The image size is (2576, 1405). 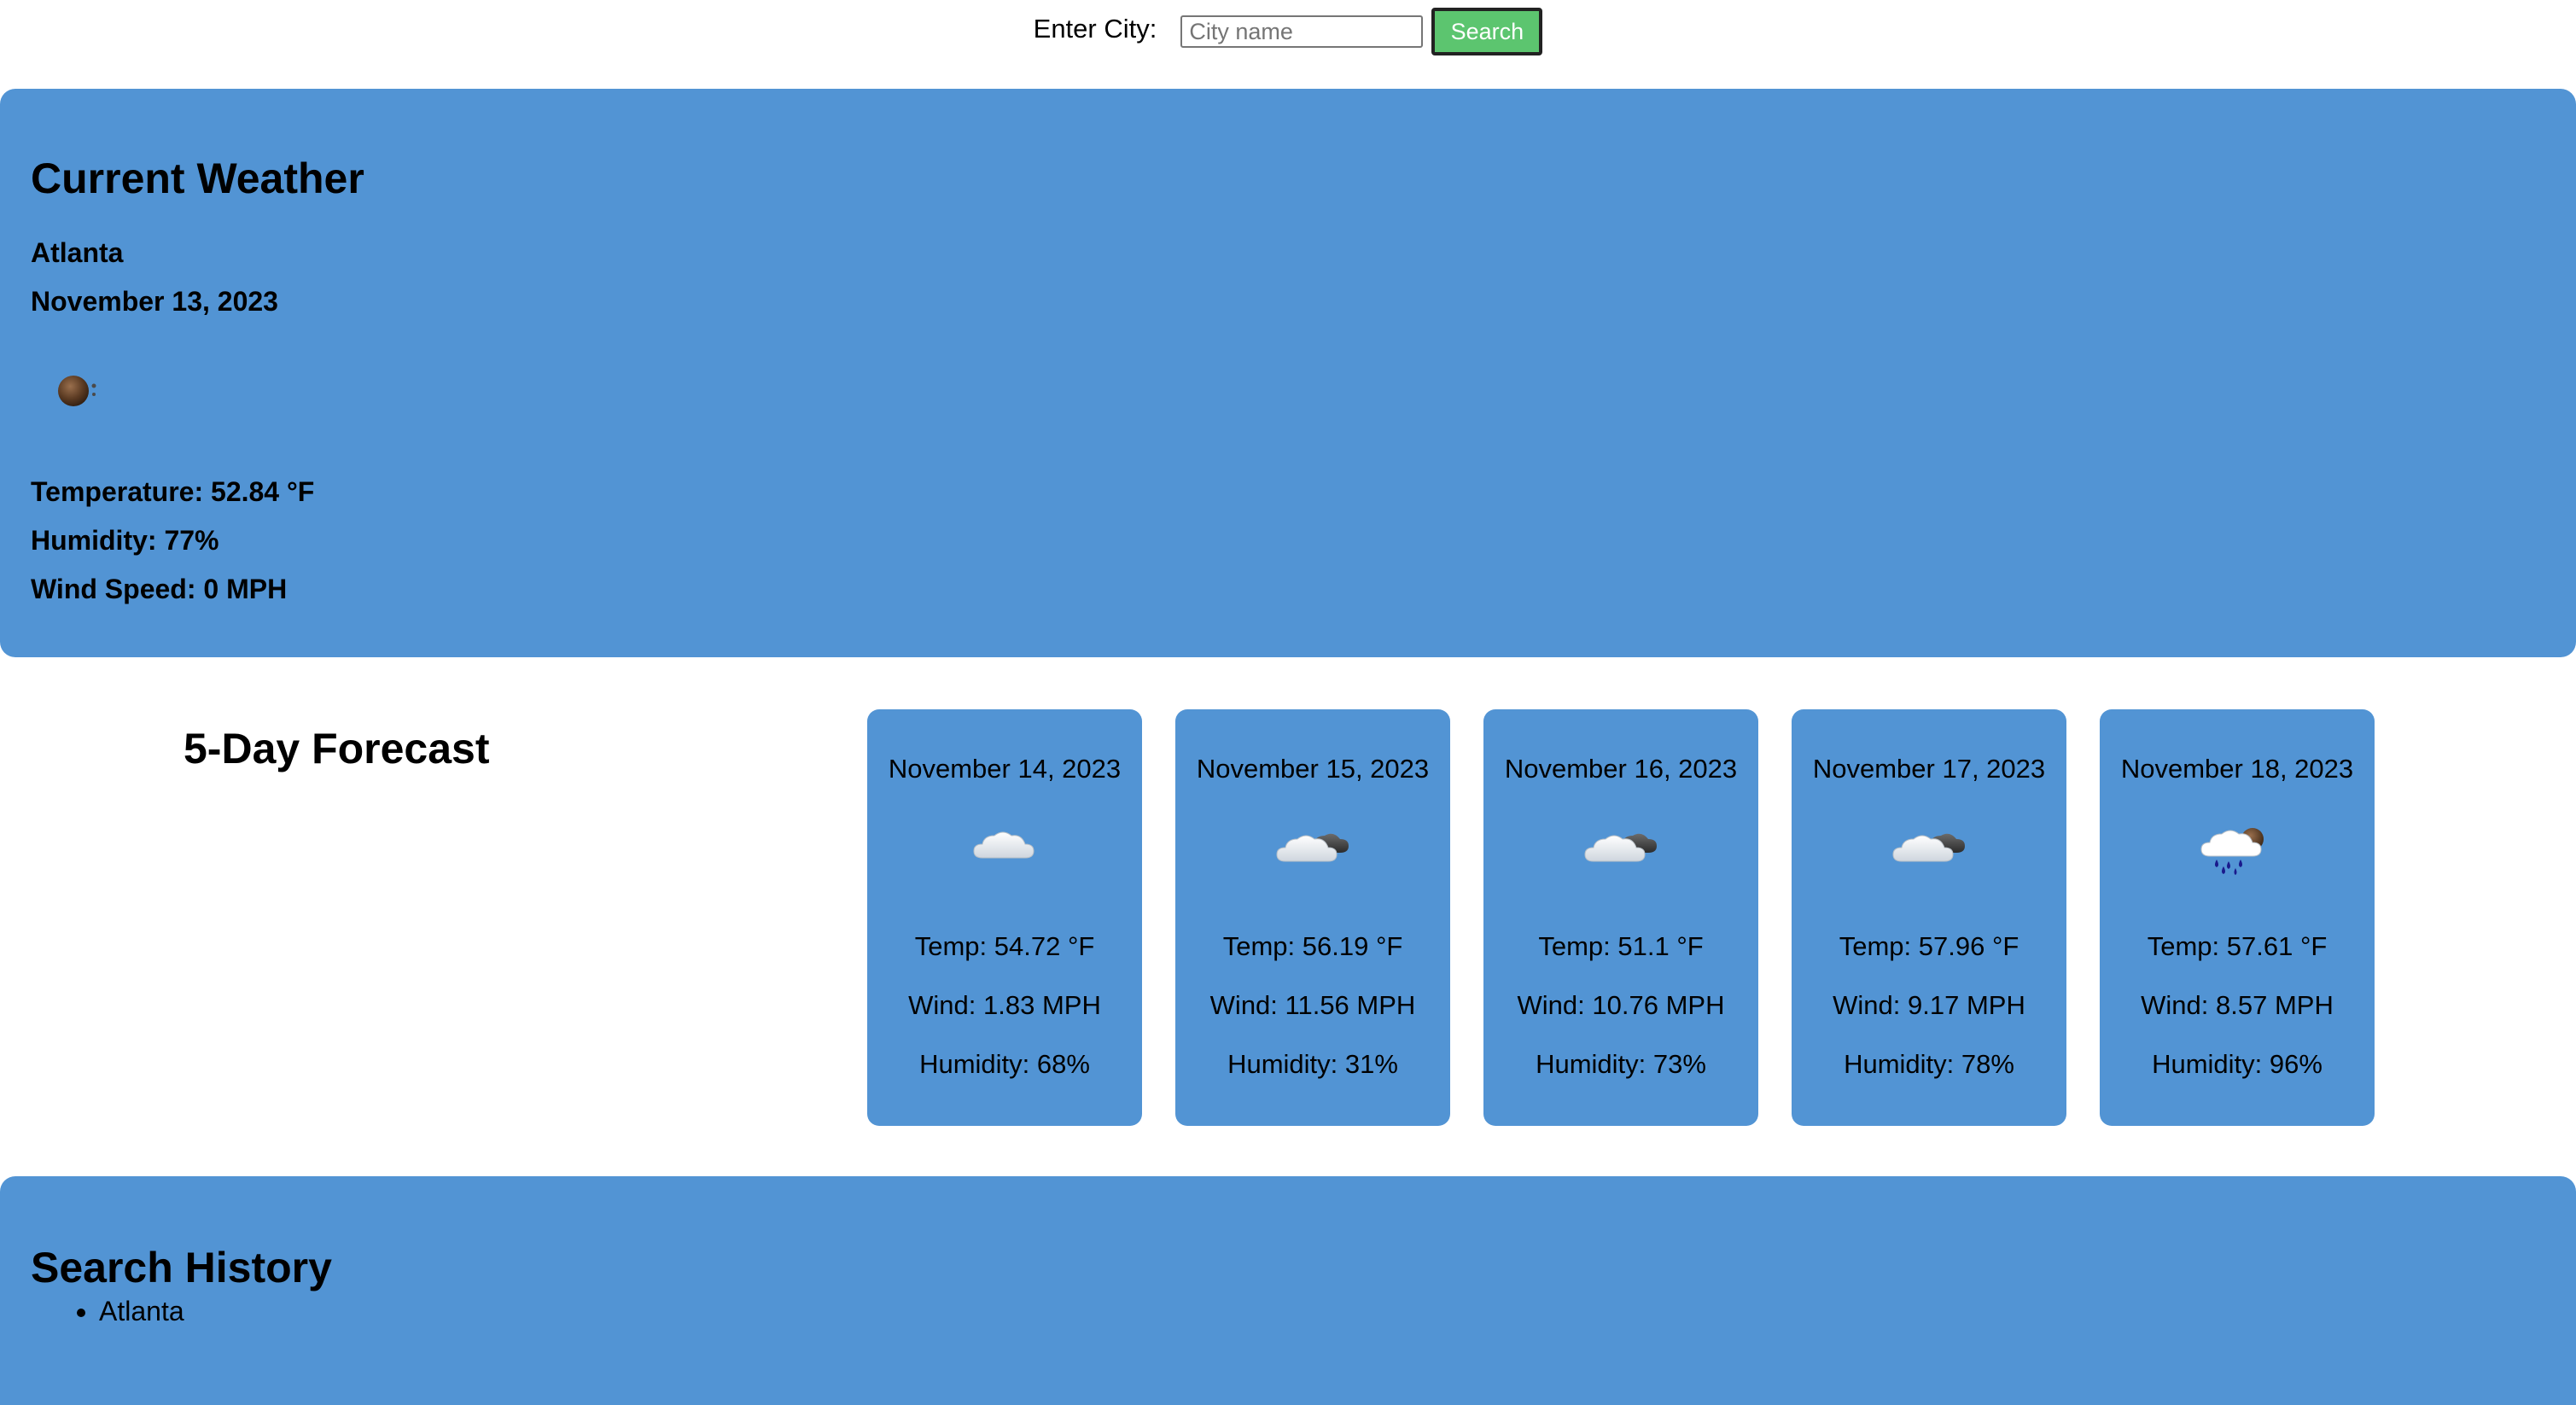 What do you see at coordinates (77, 252) in the screenshot?
I see `current-city: Atlanta` at bounding box center [77, 252].